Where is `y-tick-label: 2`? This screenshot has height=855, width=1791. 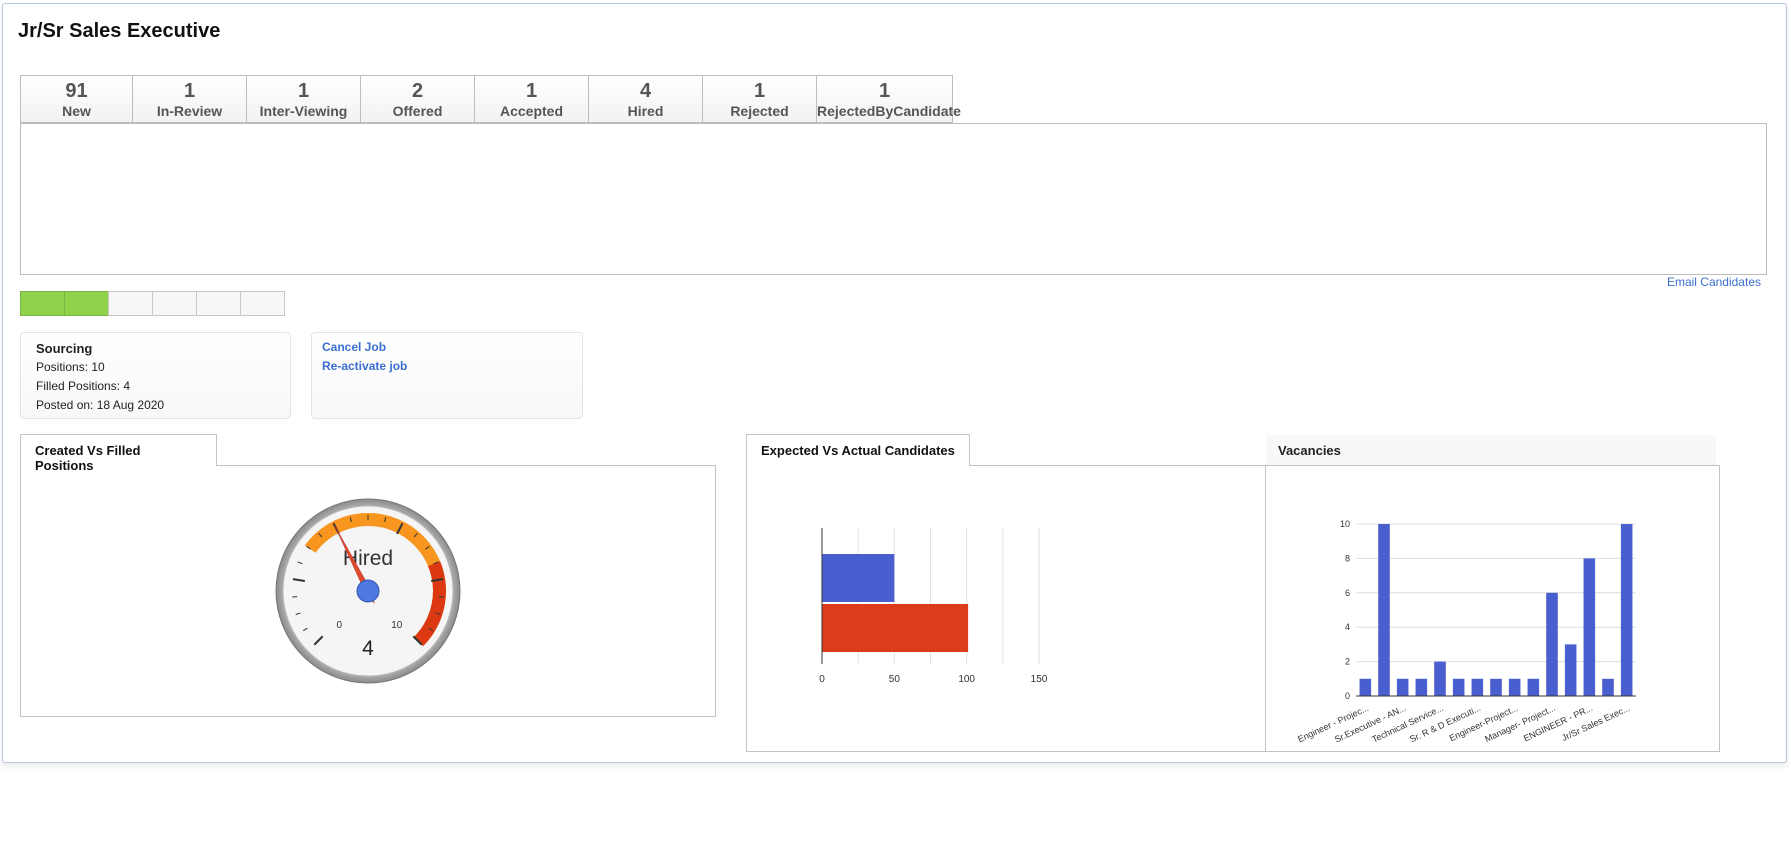 y-tick-label: 2 is located at coordinates (1347, 662).